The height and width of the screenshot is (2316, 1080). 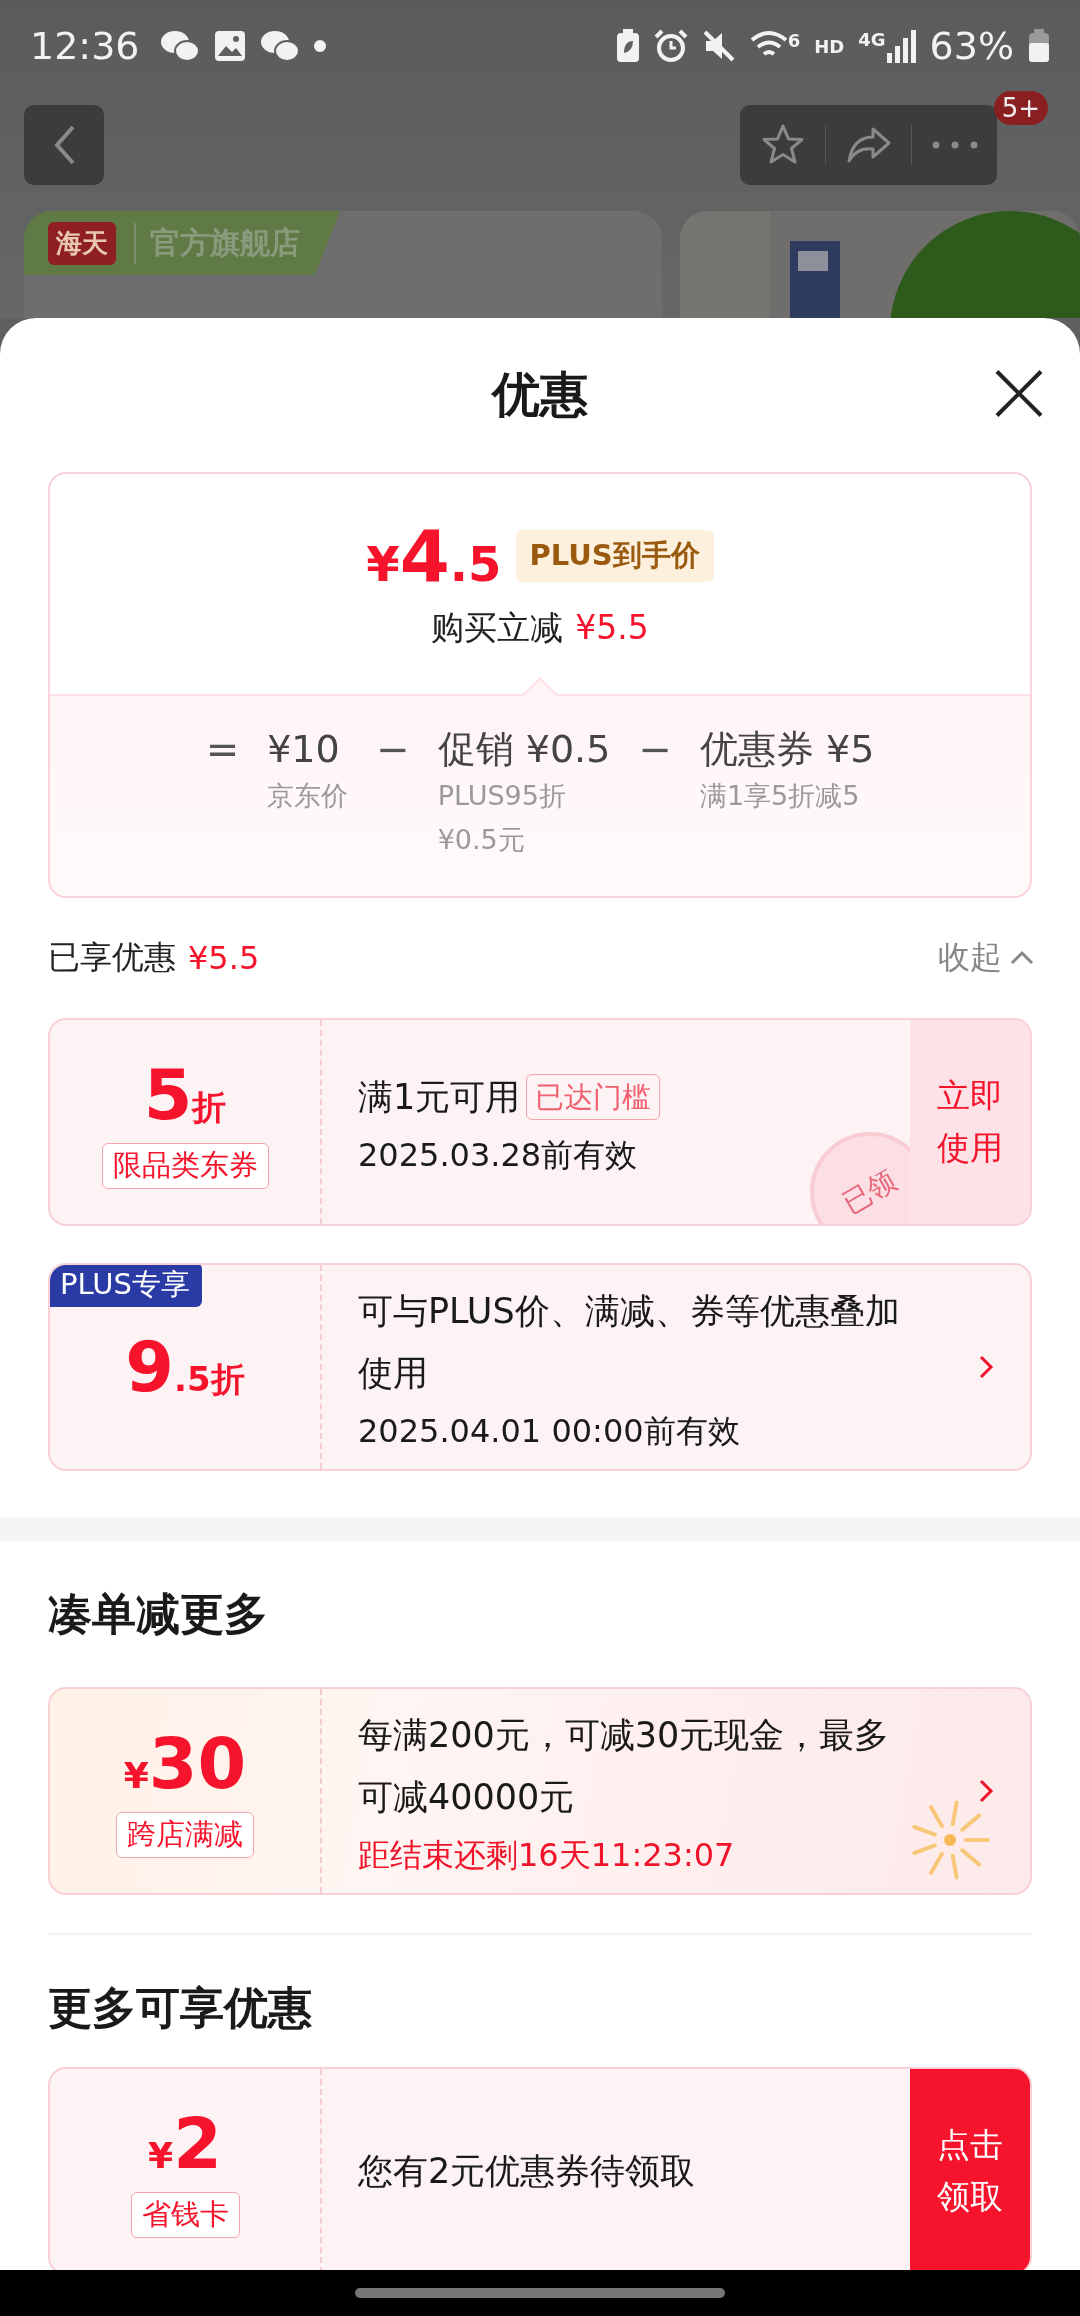 What do you see at coordinates (900, 46) in the screenshot?
I see `signal-icon` at bounding box center [900, 46].